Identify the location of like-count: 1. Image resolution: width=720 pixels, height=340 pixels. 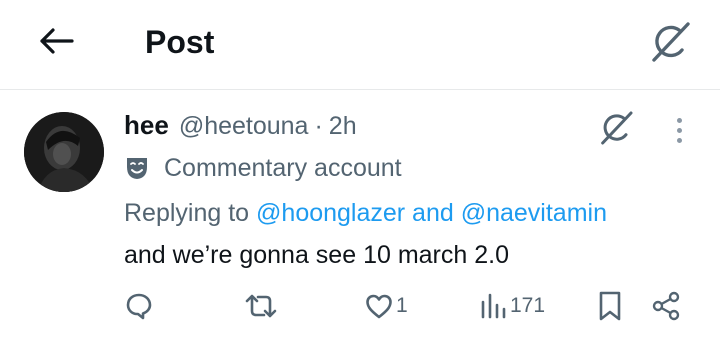
(402, 305).